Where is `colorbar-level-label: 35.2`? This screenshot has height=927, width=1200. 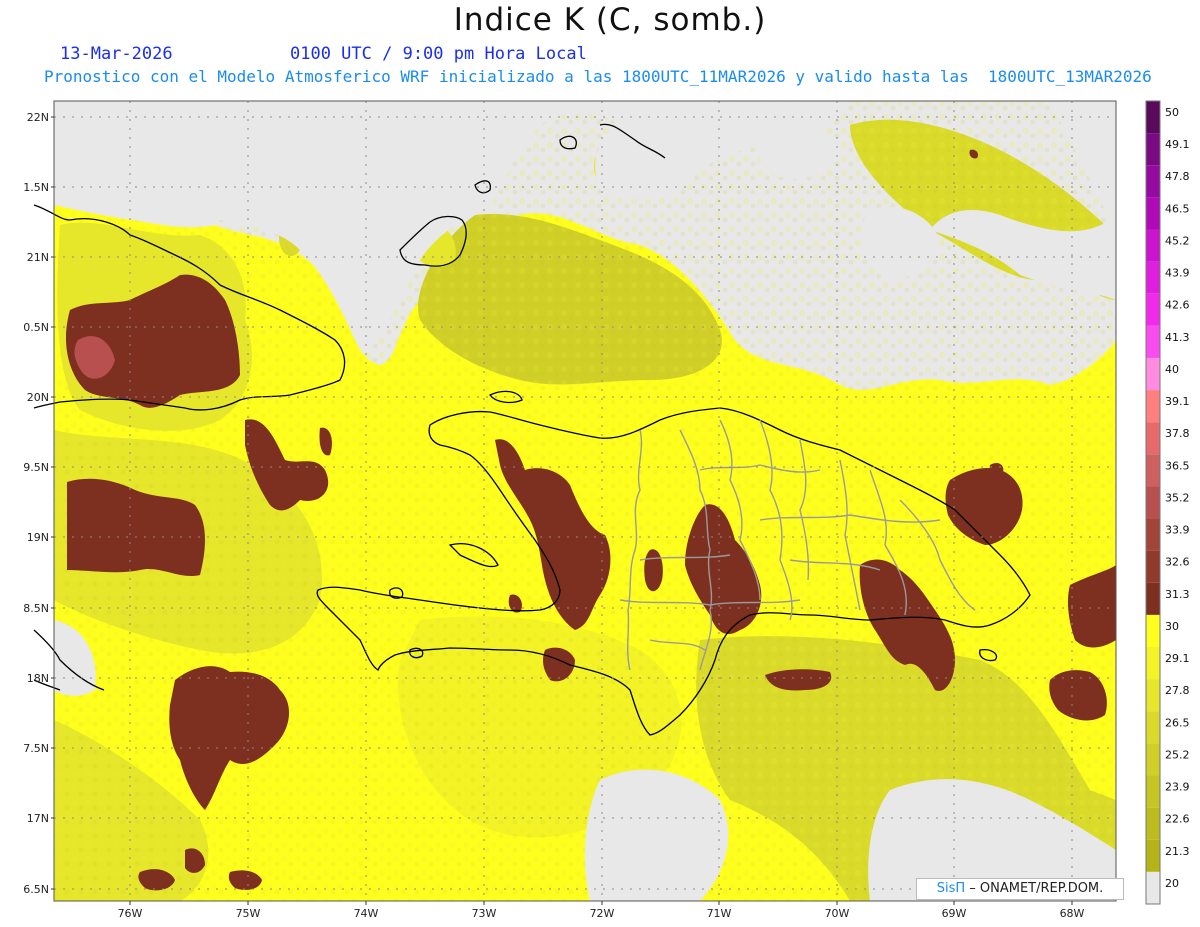
colorbar-level-label: 35.2 is located at coordinates (1177, 497).